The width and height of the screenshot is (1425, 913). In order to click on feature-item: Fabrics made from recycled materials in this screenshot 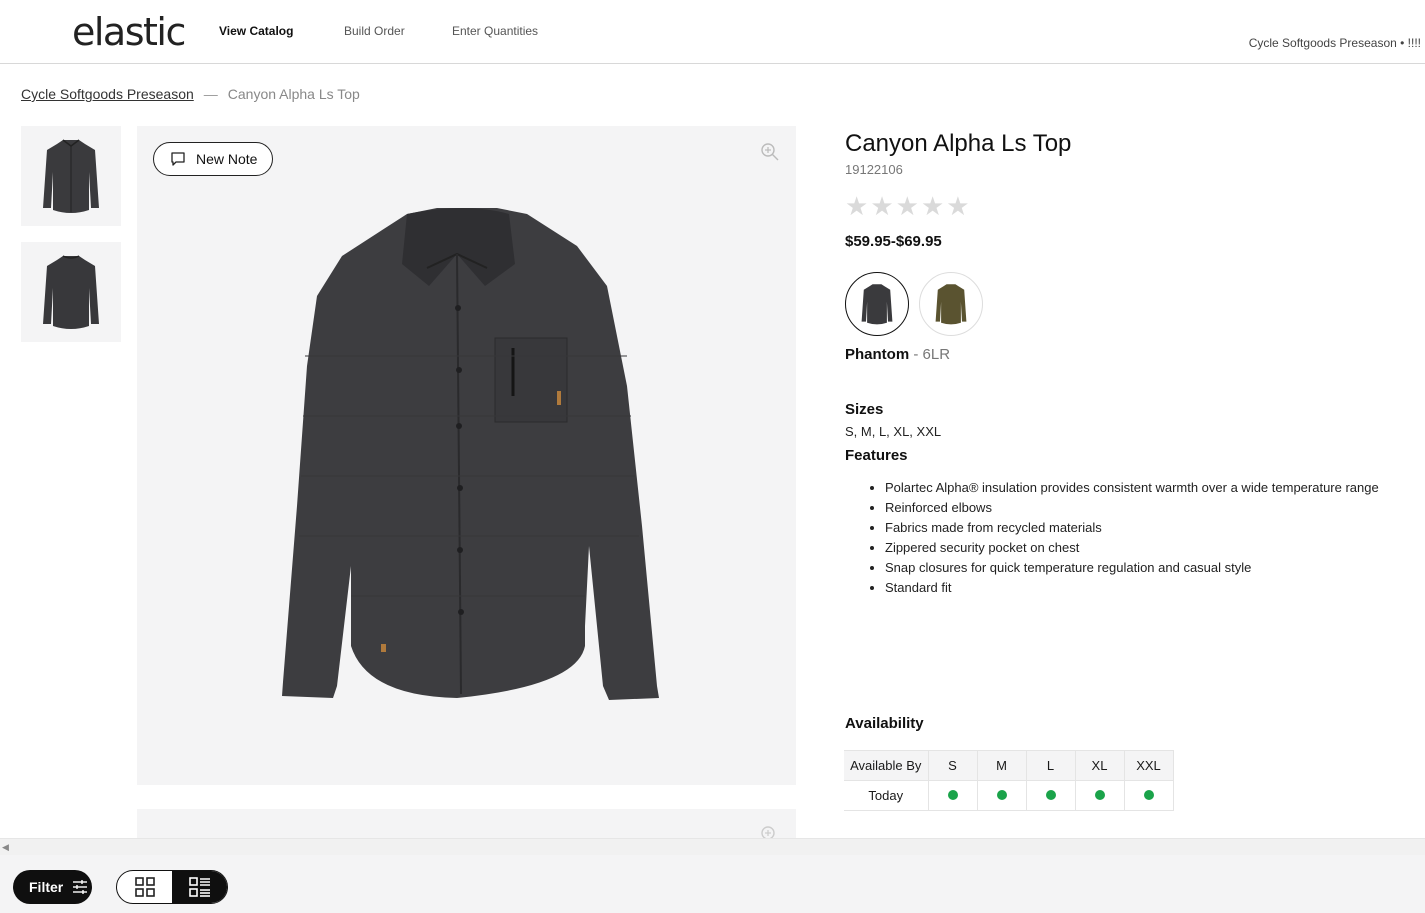, I will do `click(1155, 528)`.